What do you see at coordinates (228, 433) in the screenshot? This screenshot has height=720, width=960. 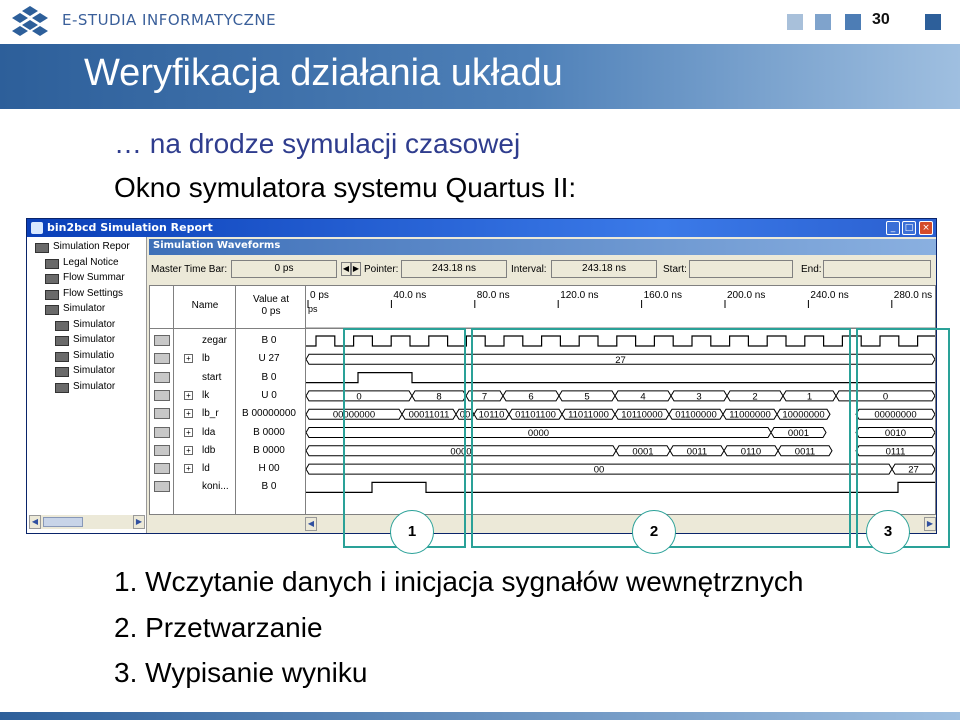 I see `signal-row: + lda B 0000` at bounding box center [228, 433].